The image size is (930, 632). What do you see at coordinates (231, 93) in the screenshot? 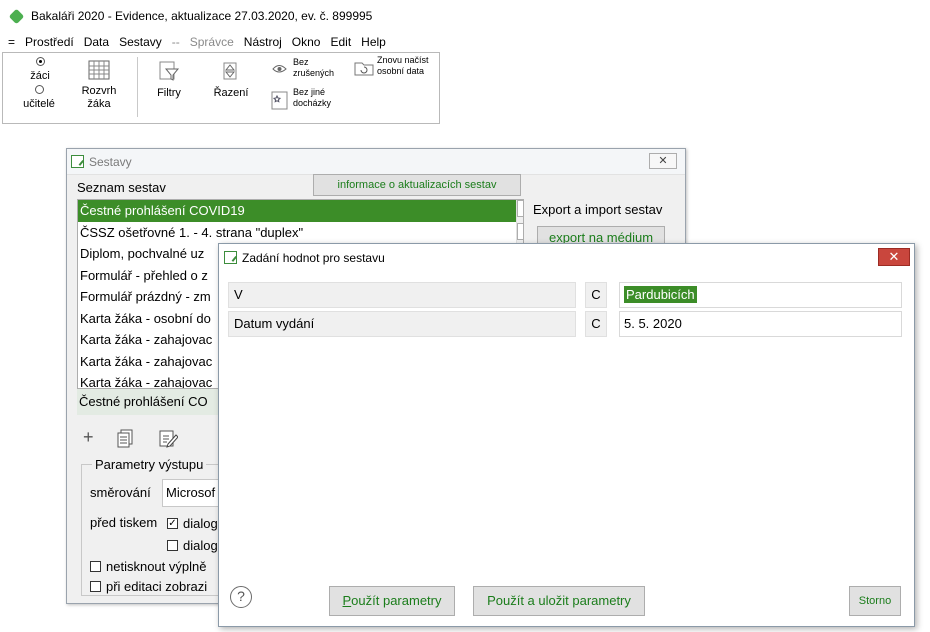
I see `razeni-label: Řazení` at bounding box center [231, 93].